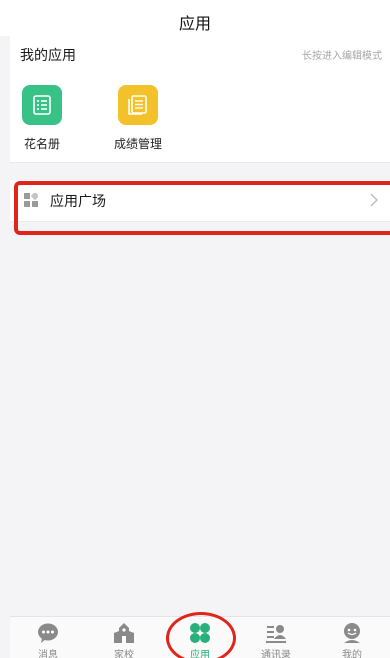 The height and width of the screenshot is (658, 390). I want to click on app-market-label: 应用广场, so click(78, 202).